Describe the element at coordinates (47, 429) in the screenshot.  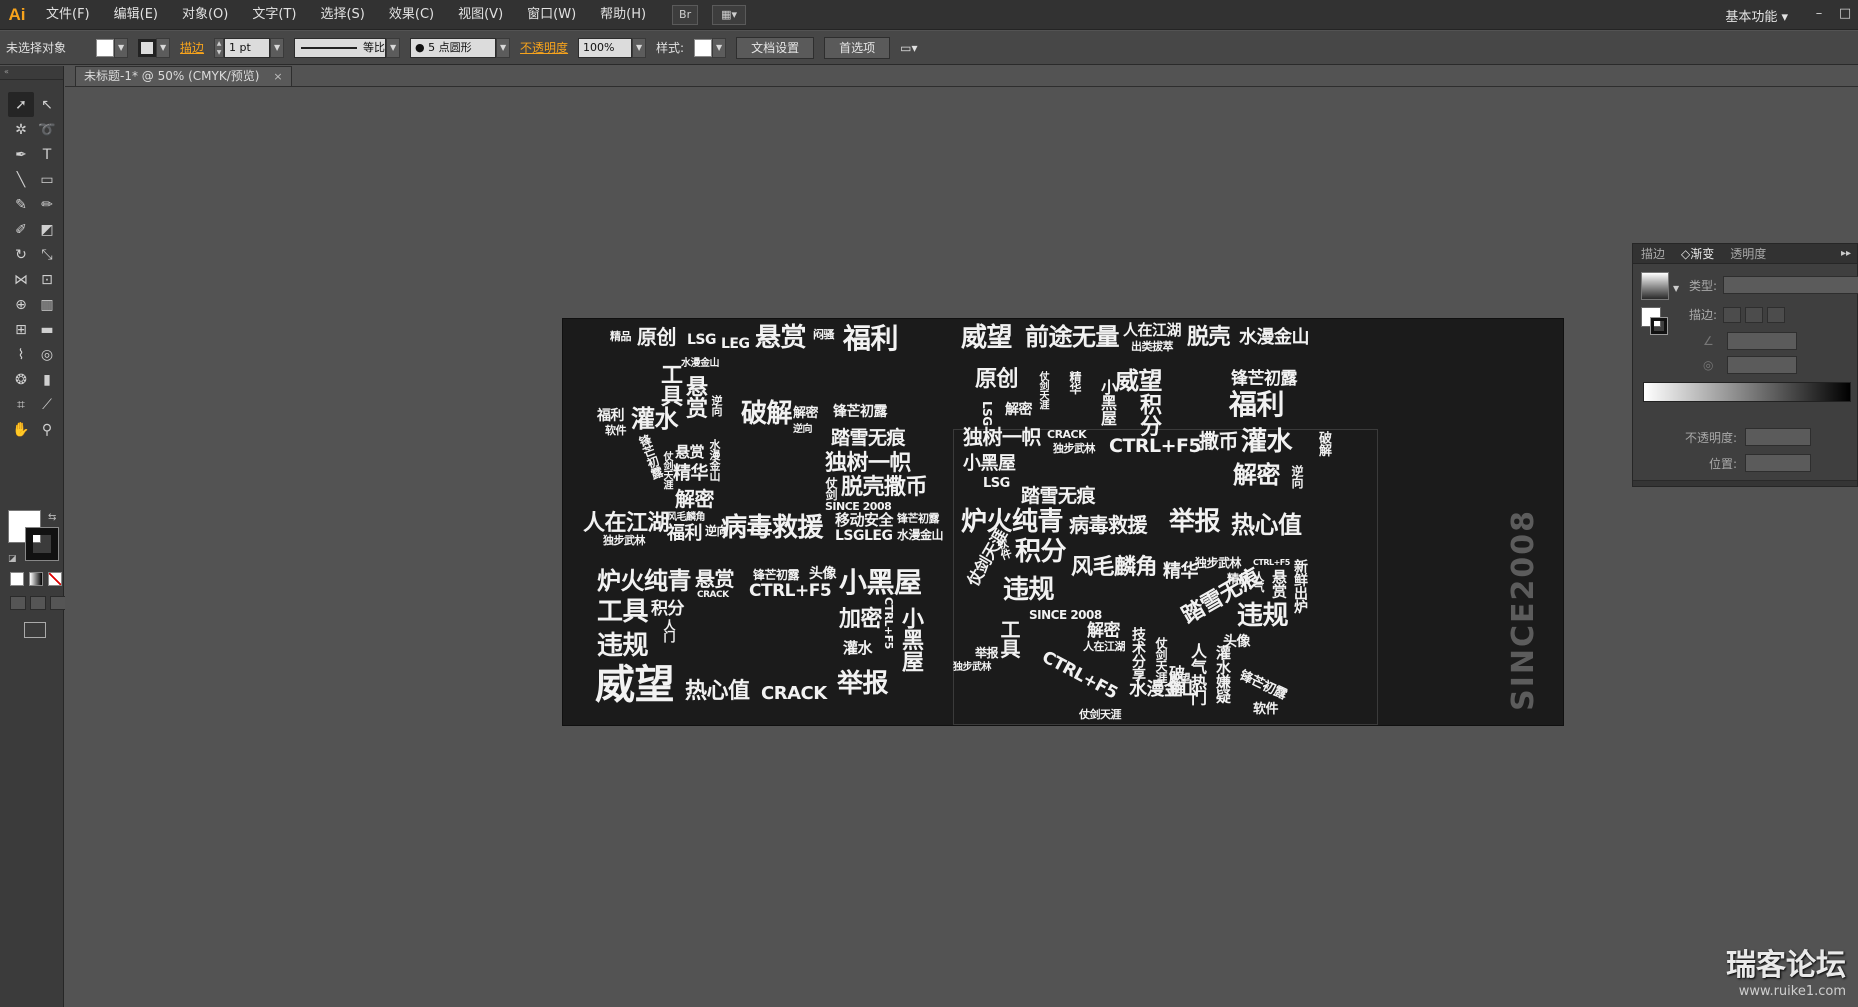
I see `zoom-tool-icon: ⚲` at that location.